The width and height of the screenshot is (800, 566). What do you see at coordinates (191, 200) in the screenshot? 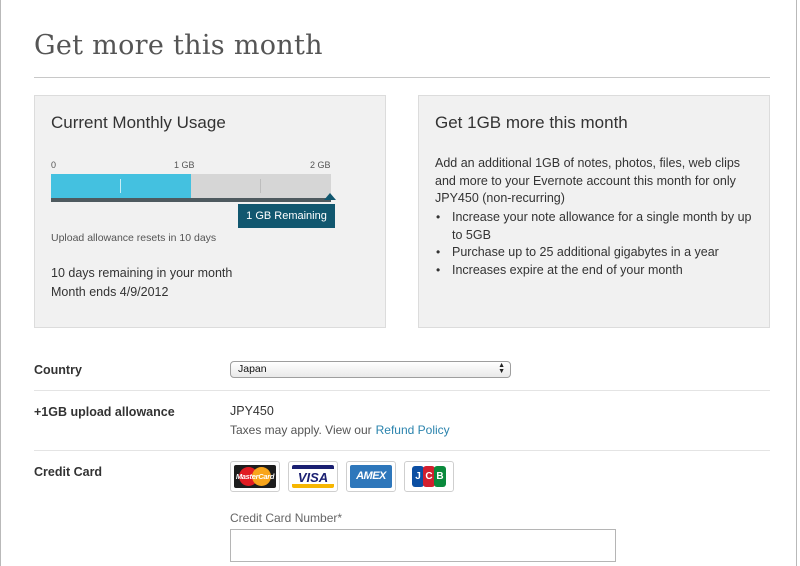
I see `usage-bar-base` at bounding box center [191, 200].